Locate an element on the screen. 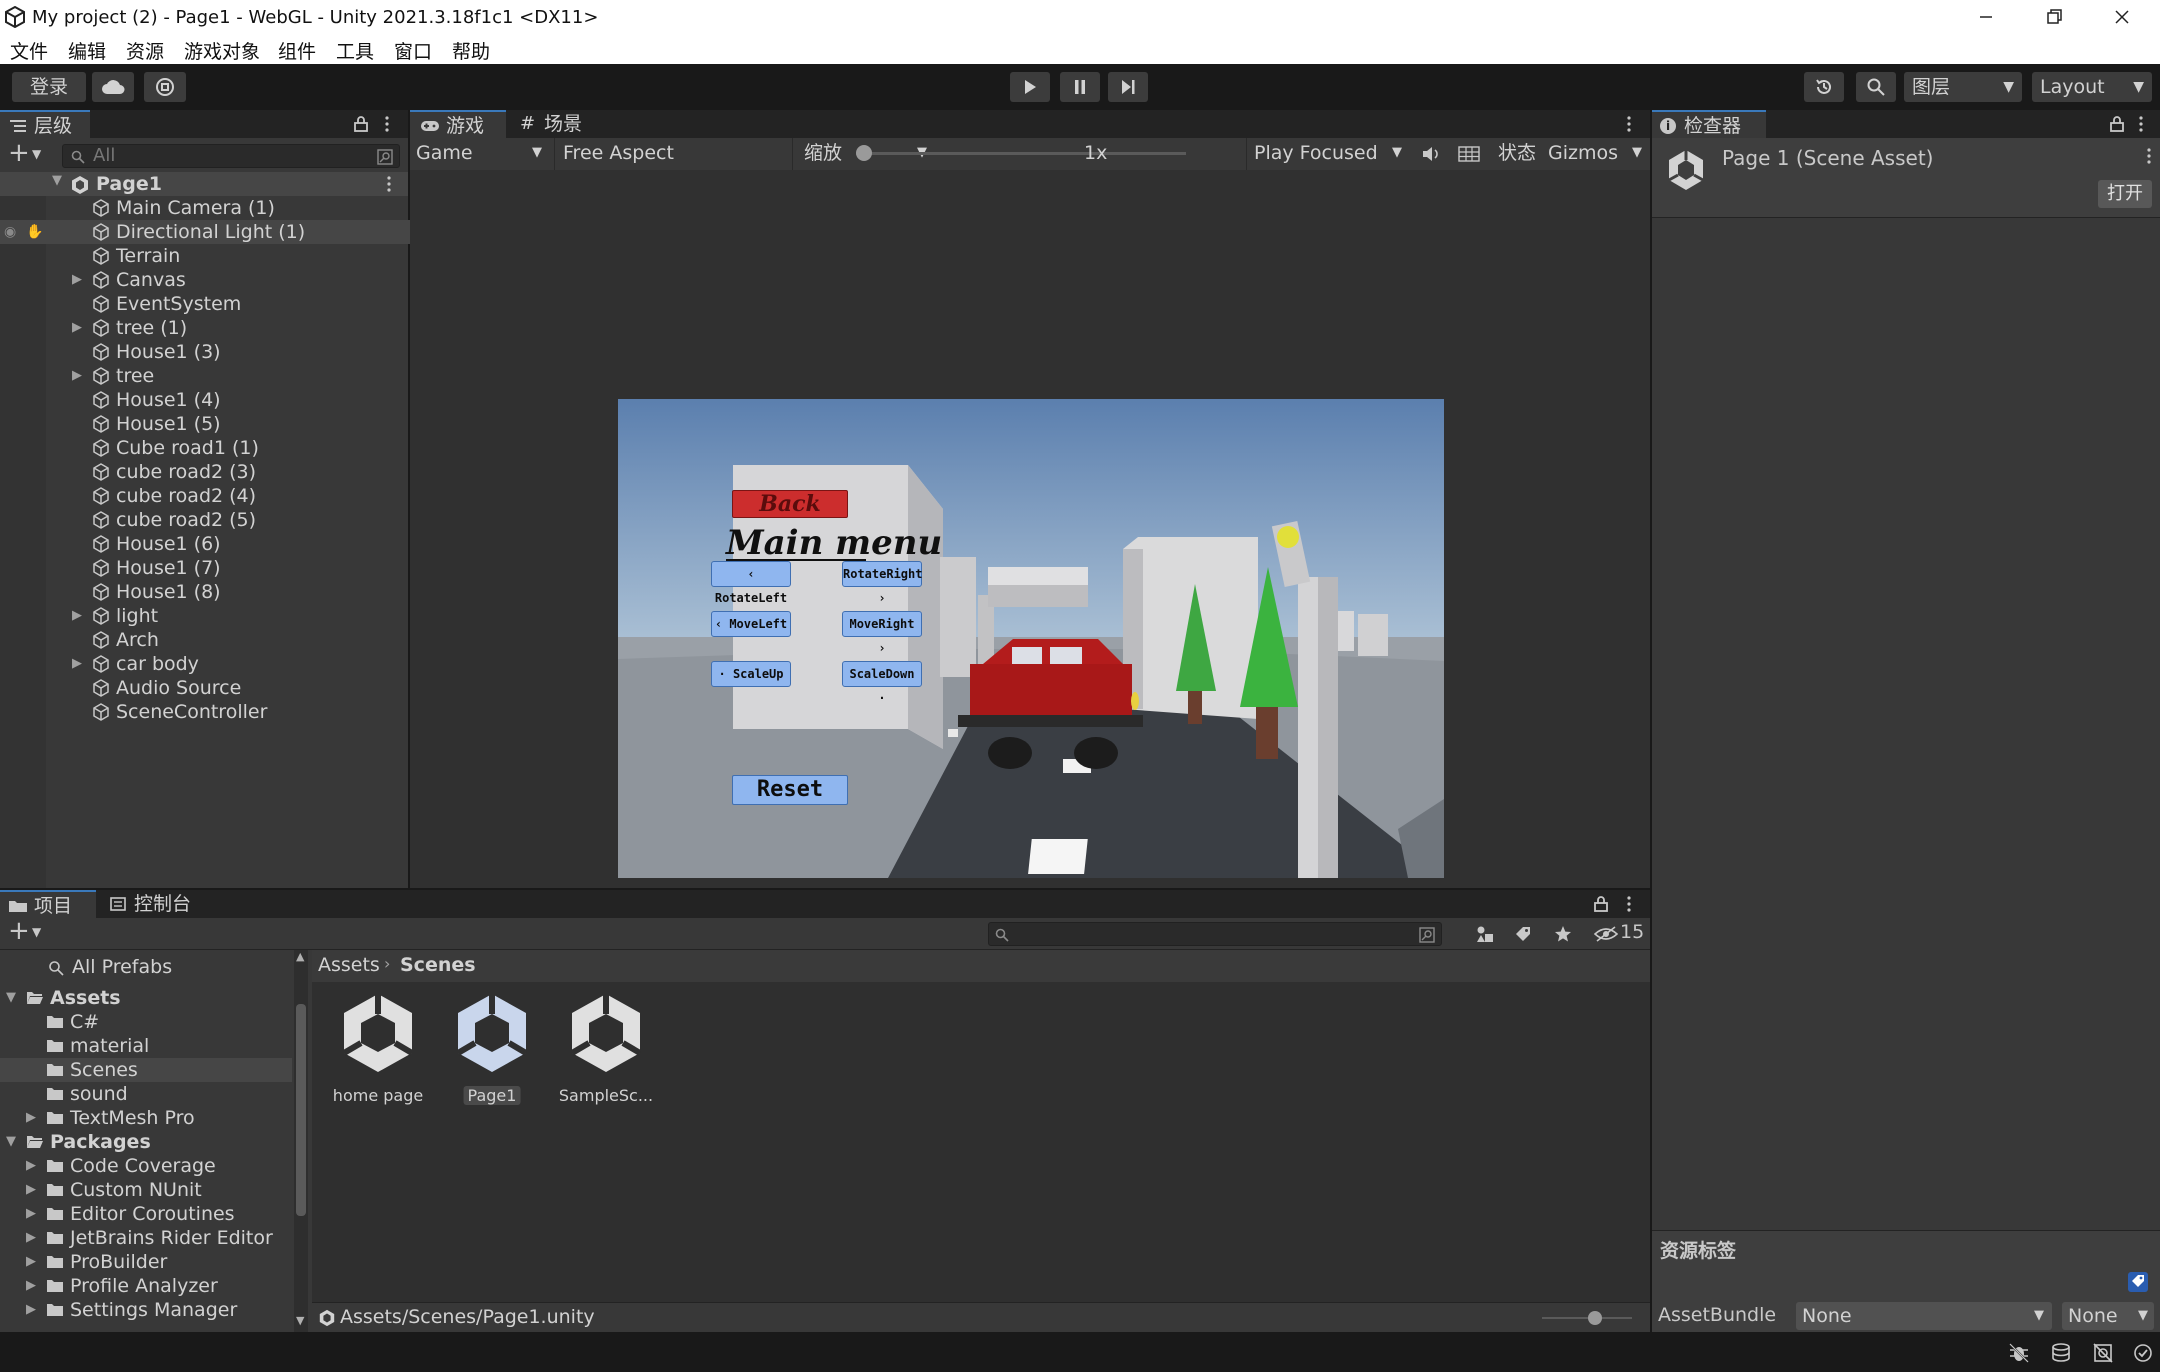 This screenshot has height=1372, width=2160. project-tree-item: ▶ TextMesh Pro is located at coordinates (146, 1118).